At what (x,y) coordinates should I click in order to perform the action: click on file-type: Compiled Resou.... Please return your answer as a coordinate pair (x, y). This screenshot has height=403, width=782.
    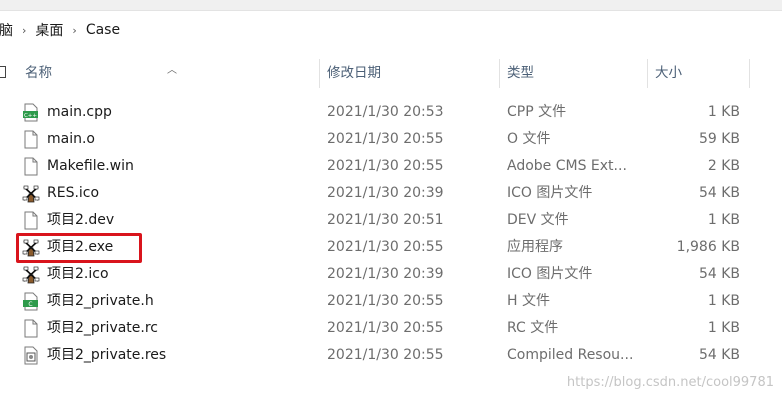
    Looking at the image, I should click on (570, 355).